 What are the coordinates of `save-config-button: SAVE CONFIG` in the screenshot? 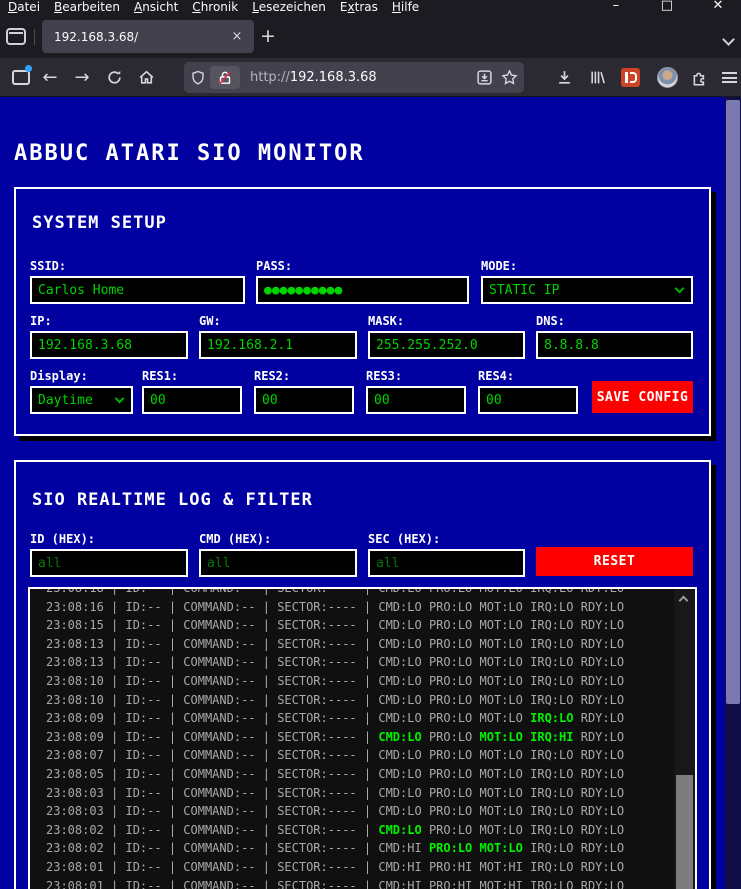 It's located at (642, 397).